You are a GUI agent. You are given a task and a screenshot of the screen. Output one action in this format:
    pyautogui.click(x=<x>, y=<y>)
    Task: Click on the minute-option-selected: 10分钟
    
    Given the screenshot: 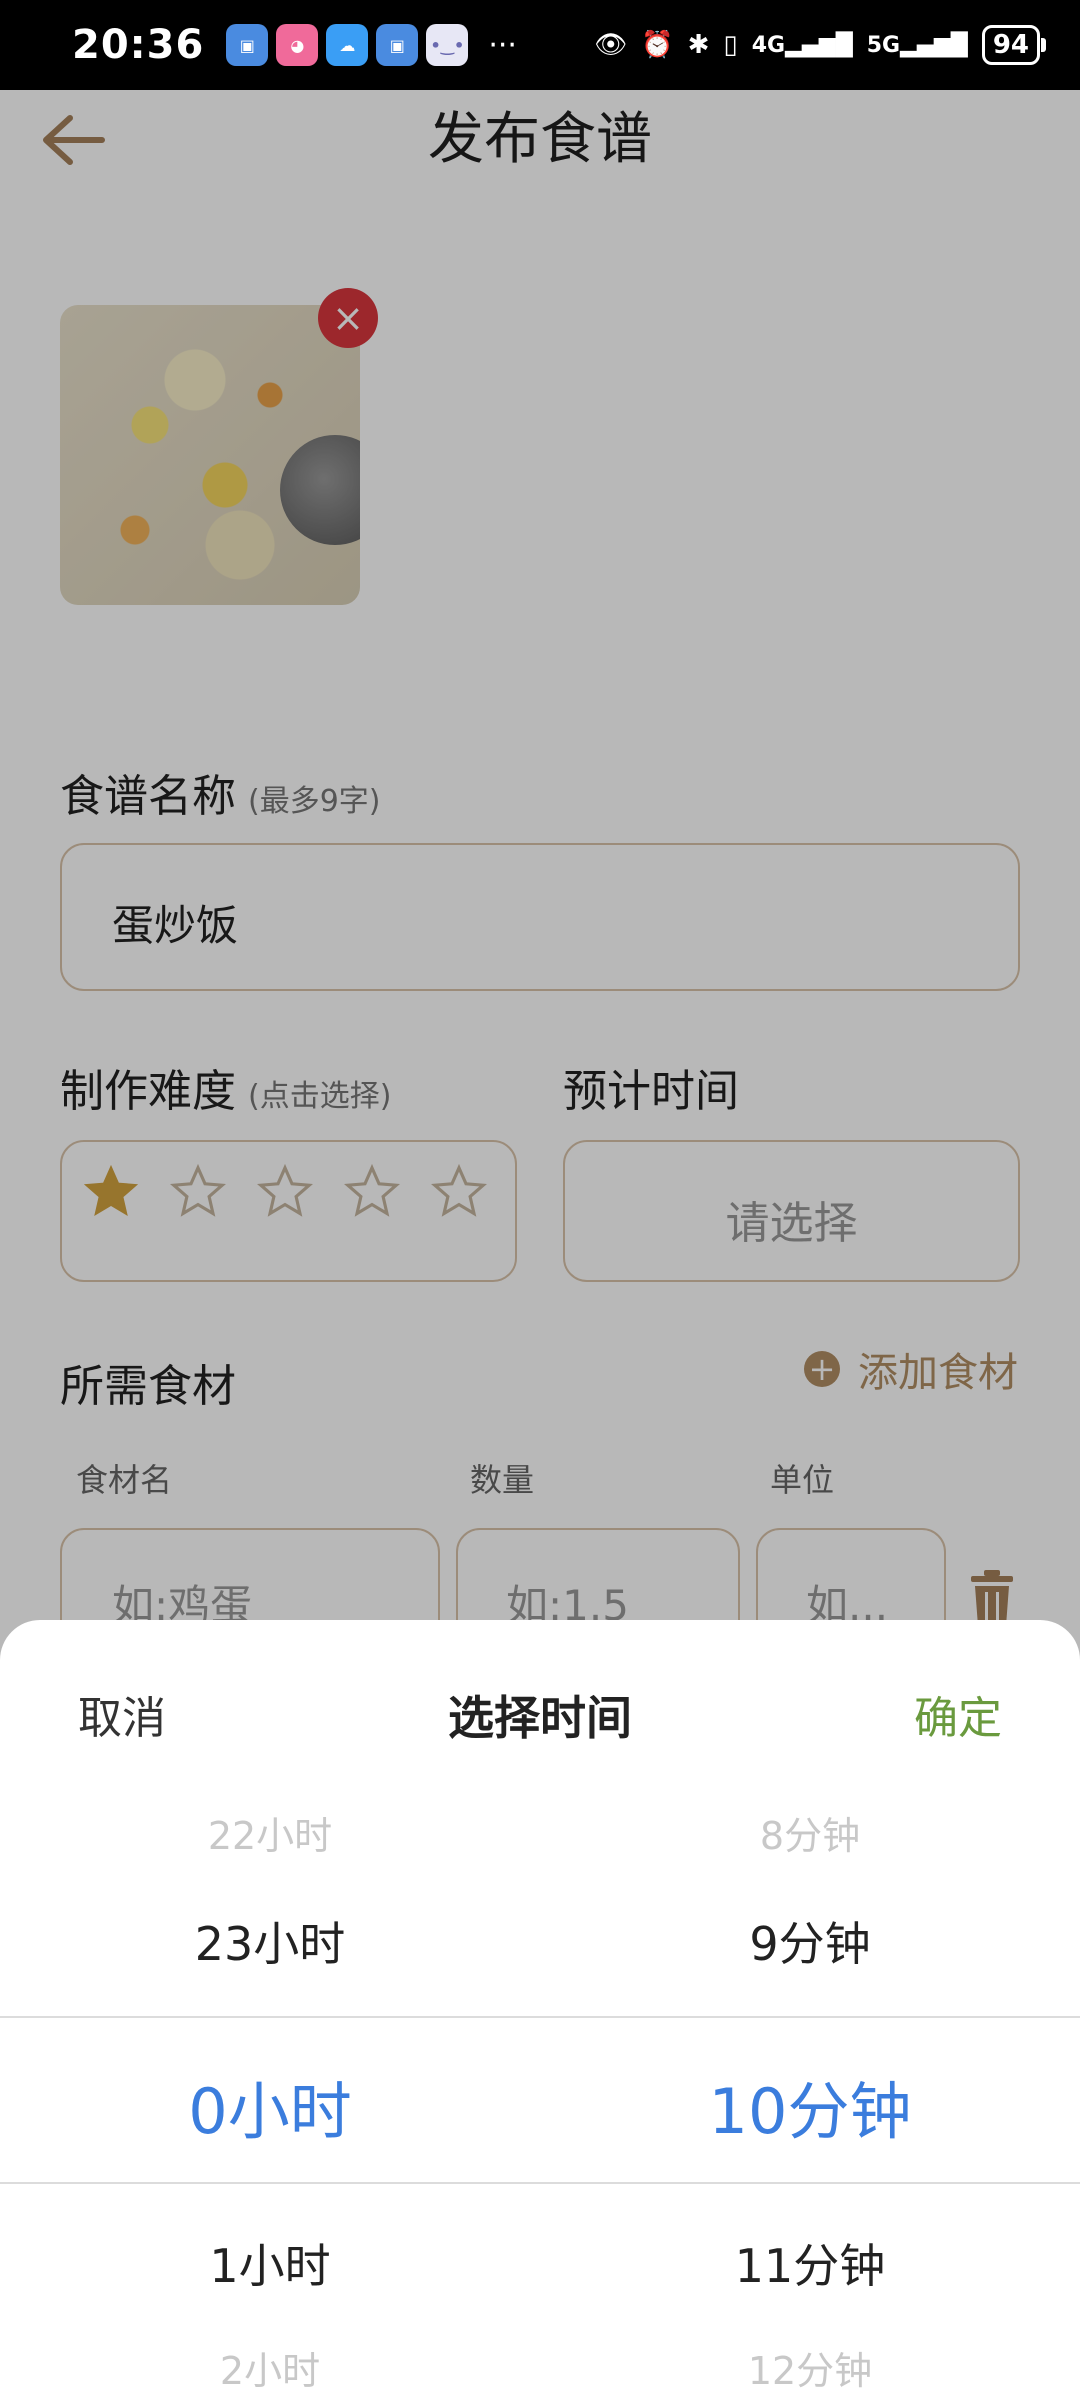 What is the action you would take?
    pyautogui.click(x=810, y=2106)
    